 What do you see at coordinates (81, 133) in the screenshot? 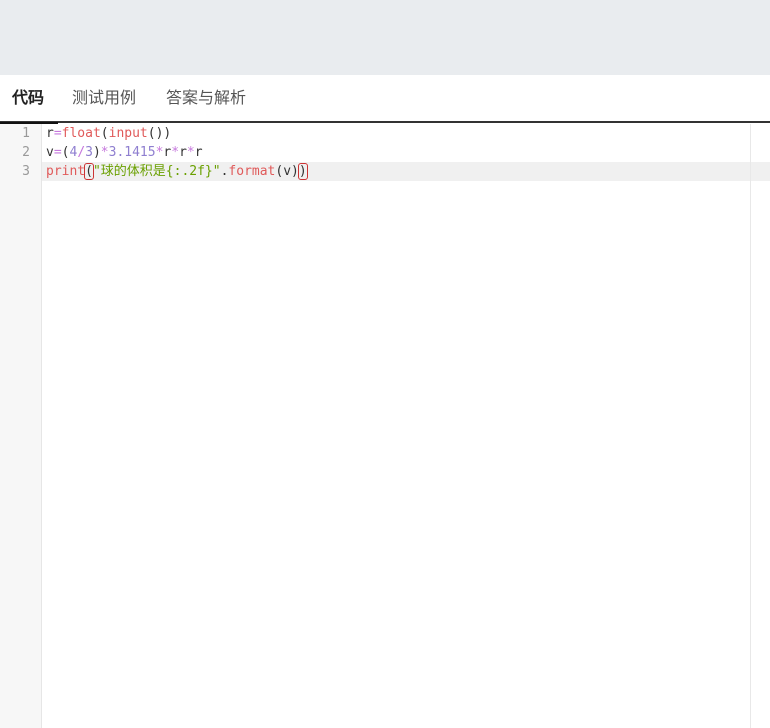
I see `code-token: float` at bounding box center [81, 133].